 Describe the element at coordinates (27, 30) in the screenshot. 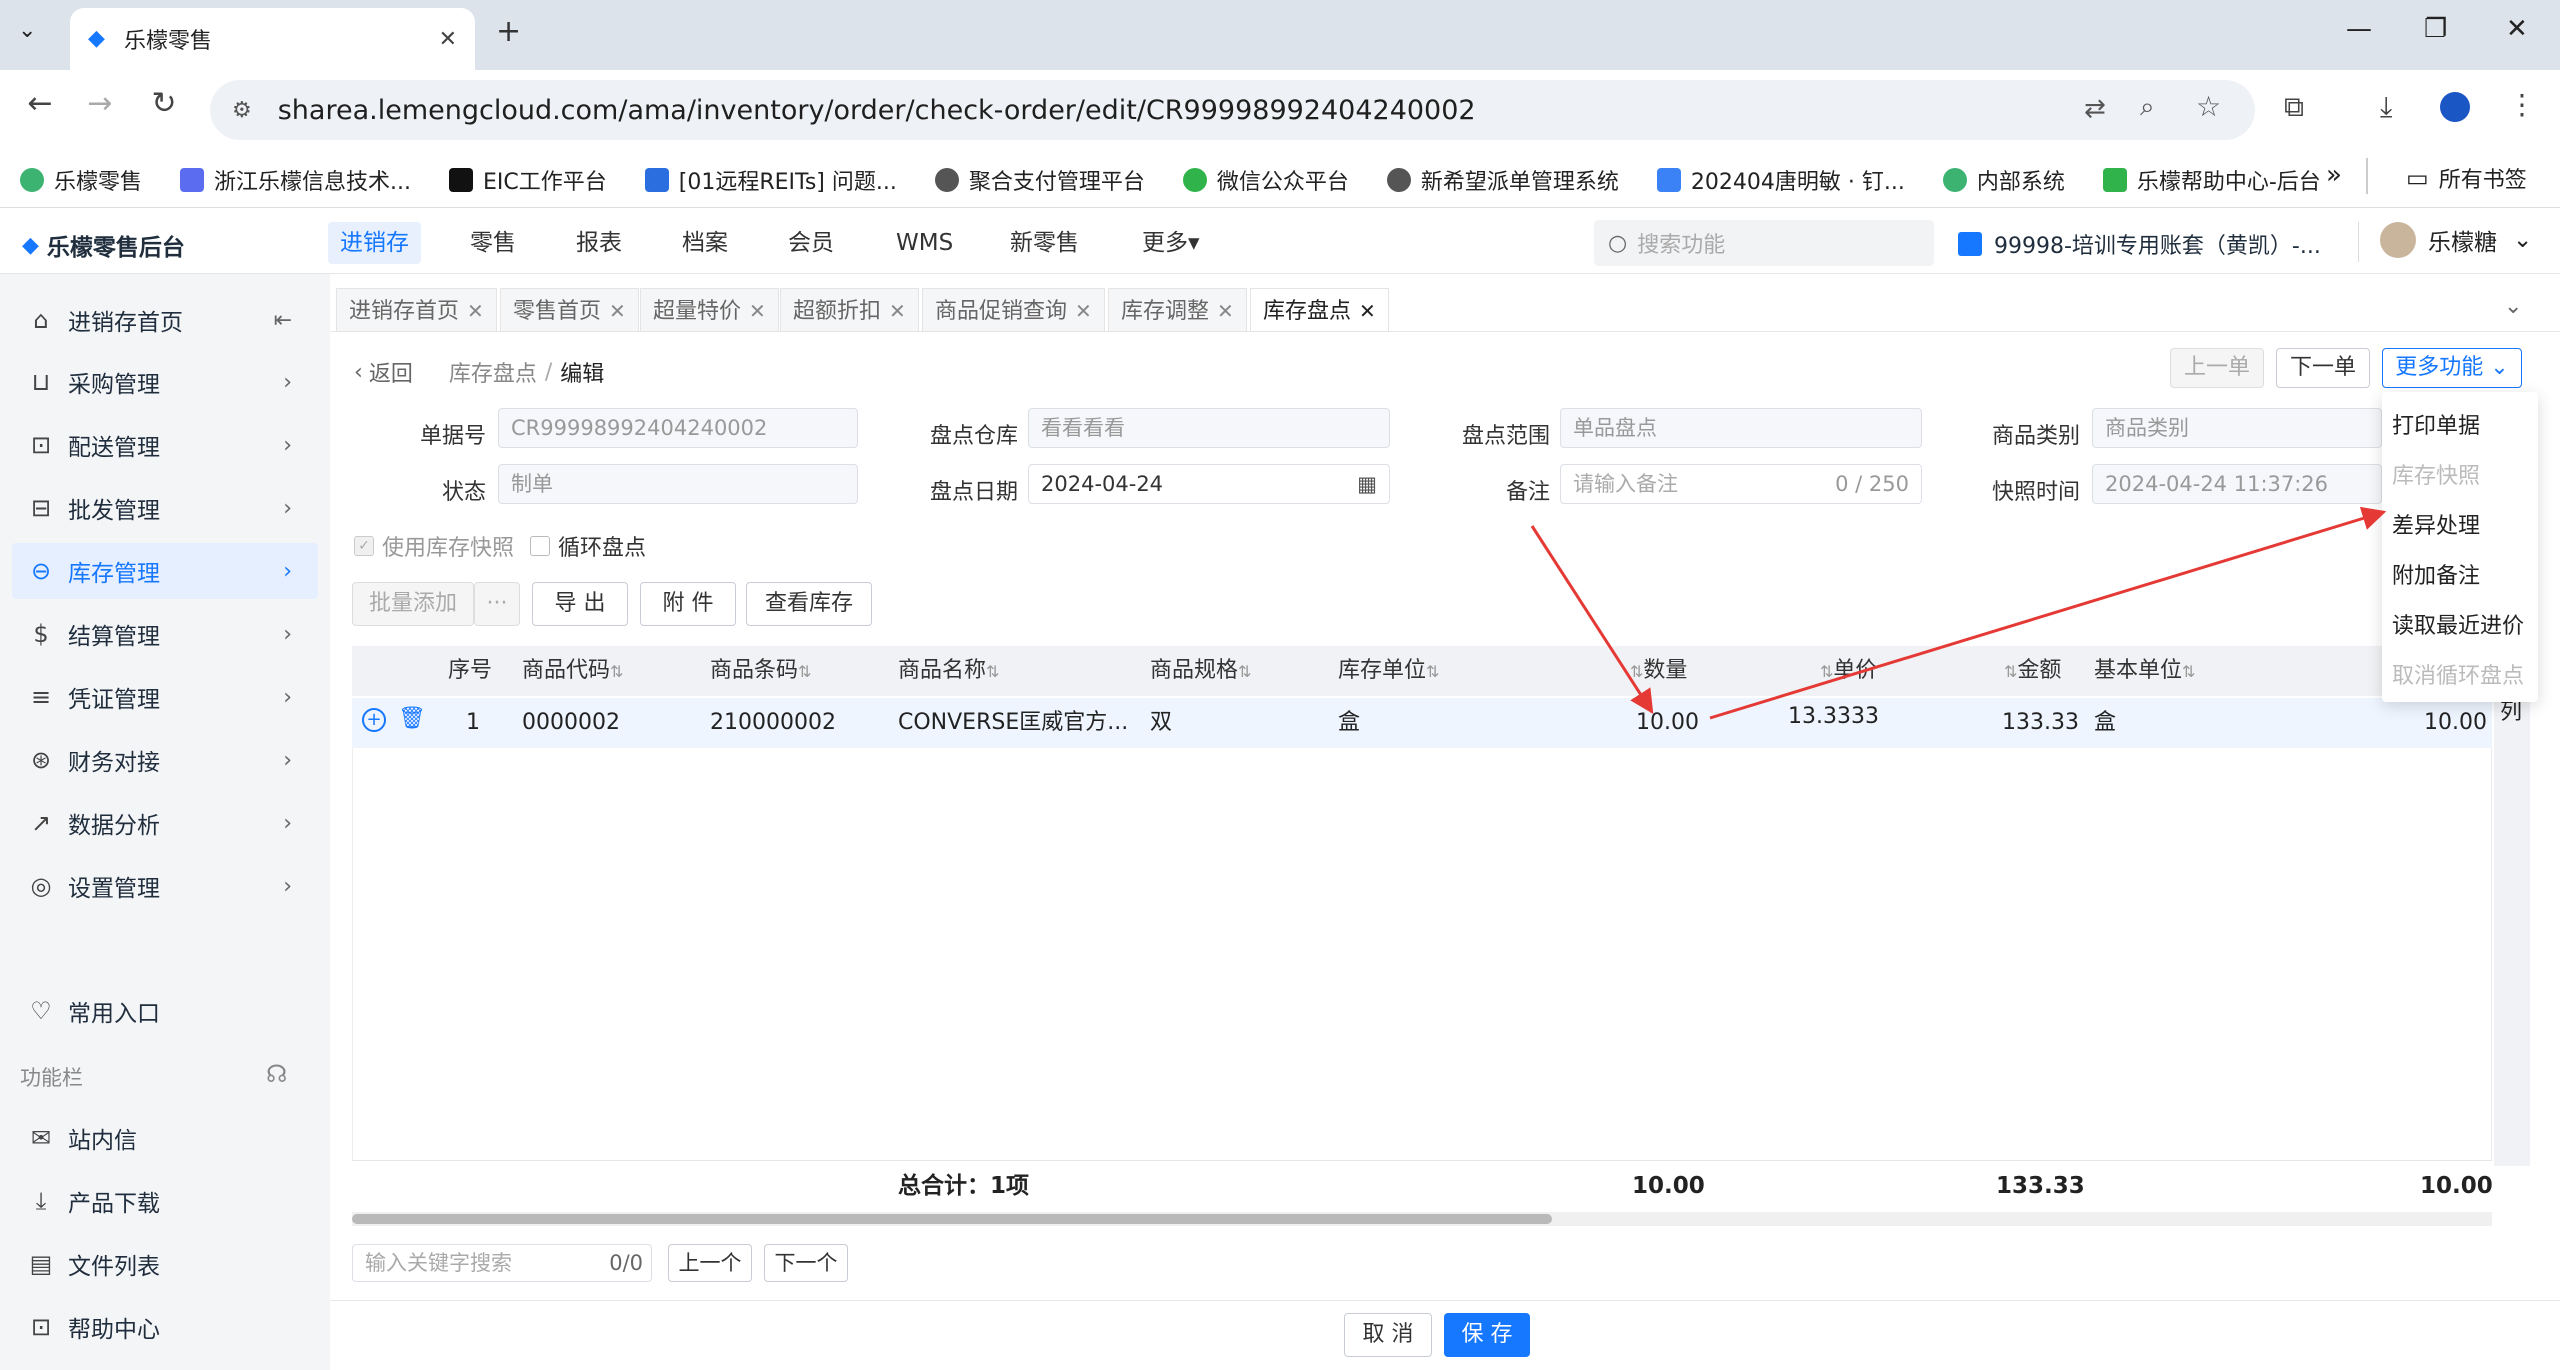

I see `tab-list-chevron-icon: ⌄` at that location.